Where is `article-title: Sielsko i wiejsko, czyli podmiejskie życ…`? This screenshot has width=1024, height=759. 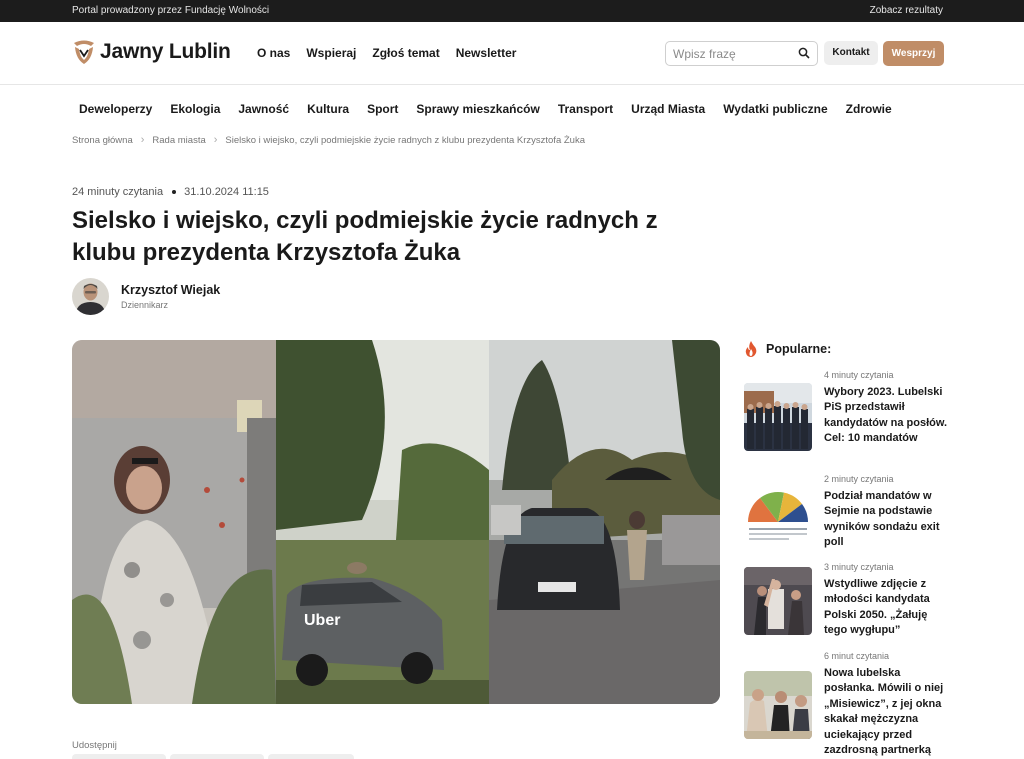 article-title: Sielsko i wiejsko, czyli podmiejskie życ… is located at coordinates (365, 236).